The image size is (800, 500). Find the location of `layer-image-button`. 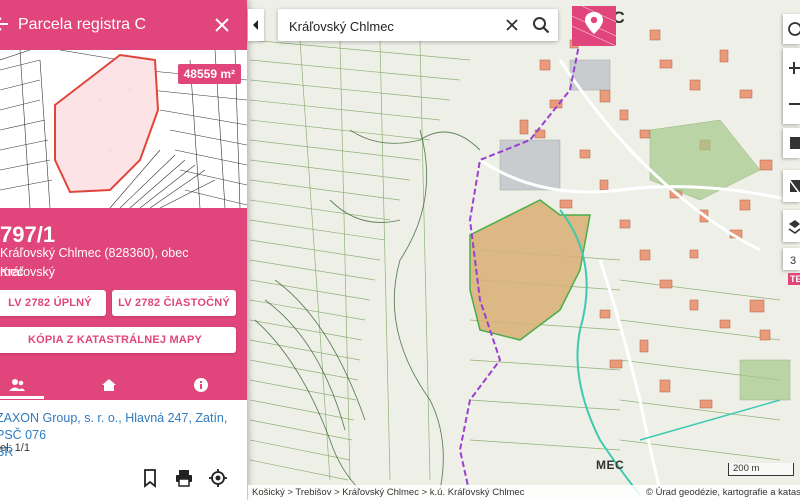

layer-image-button is located at coordinates (791, 143).